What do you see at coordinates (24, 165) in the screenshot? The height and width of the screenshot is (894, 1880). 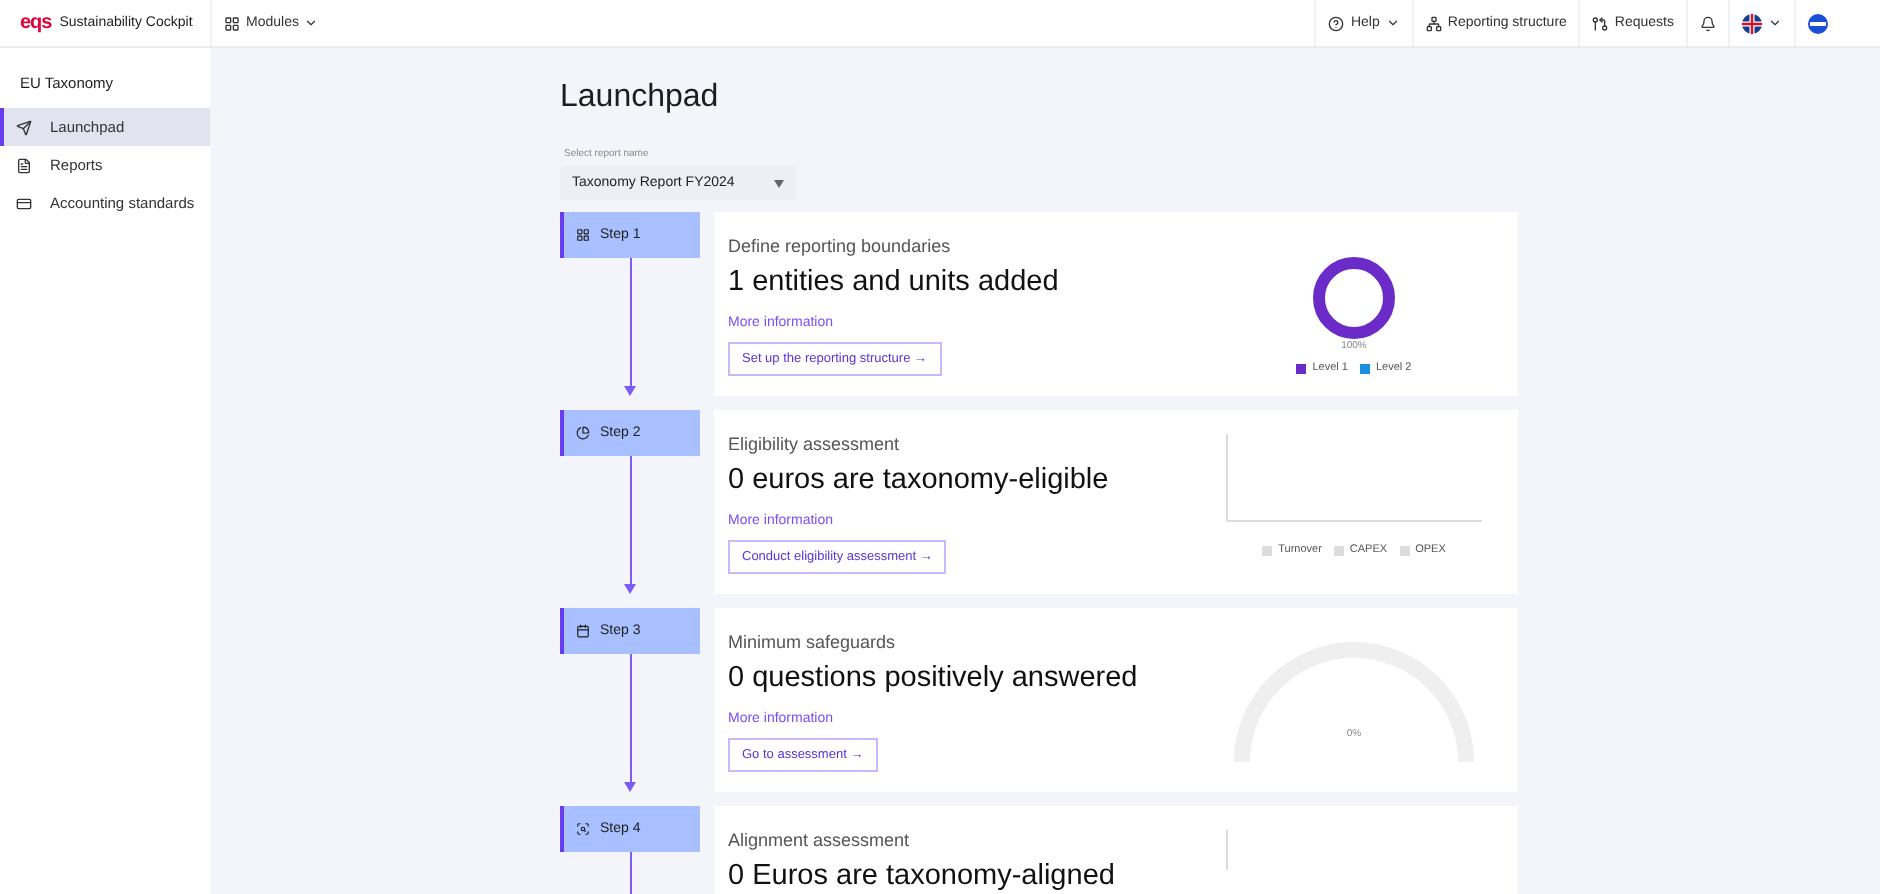 I see `document-icon` at bounding box center [24, 165].